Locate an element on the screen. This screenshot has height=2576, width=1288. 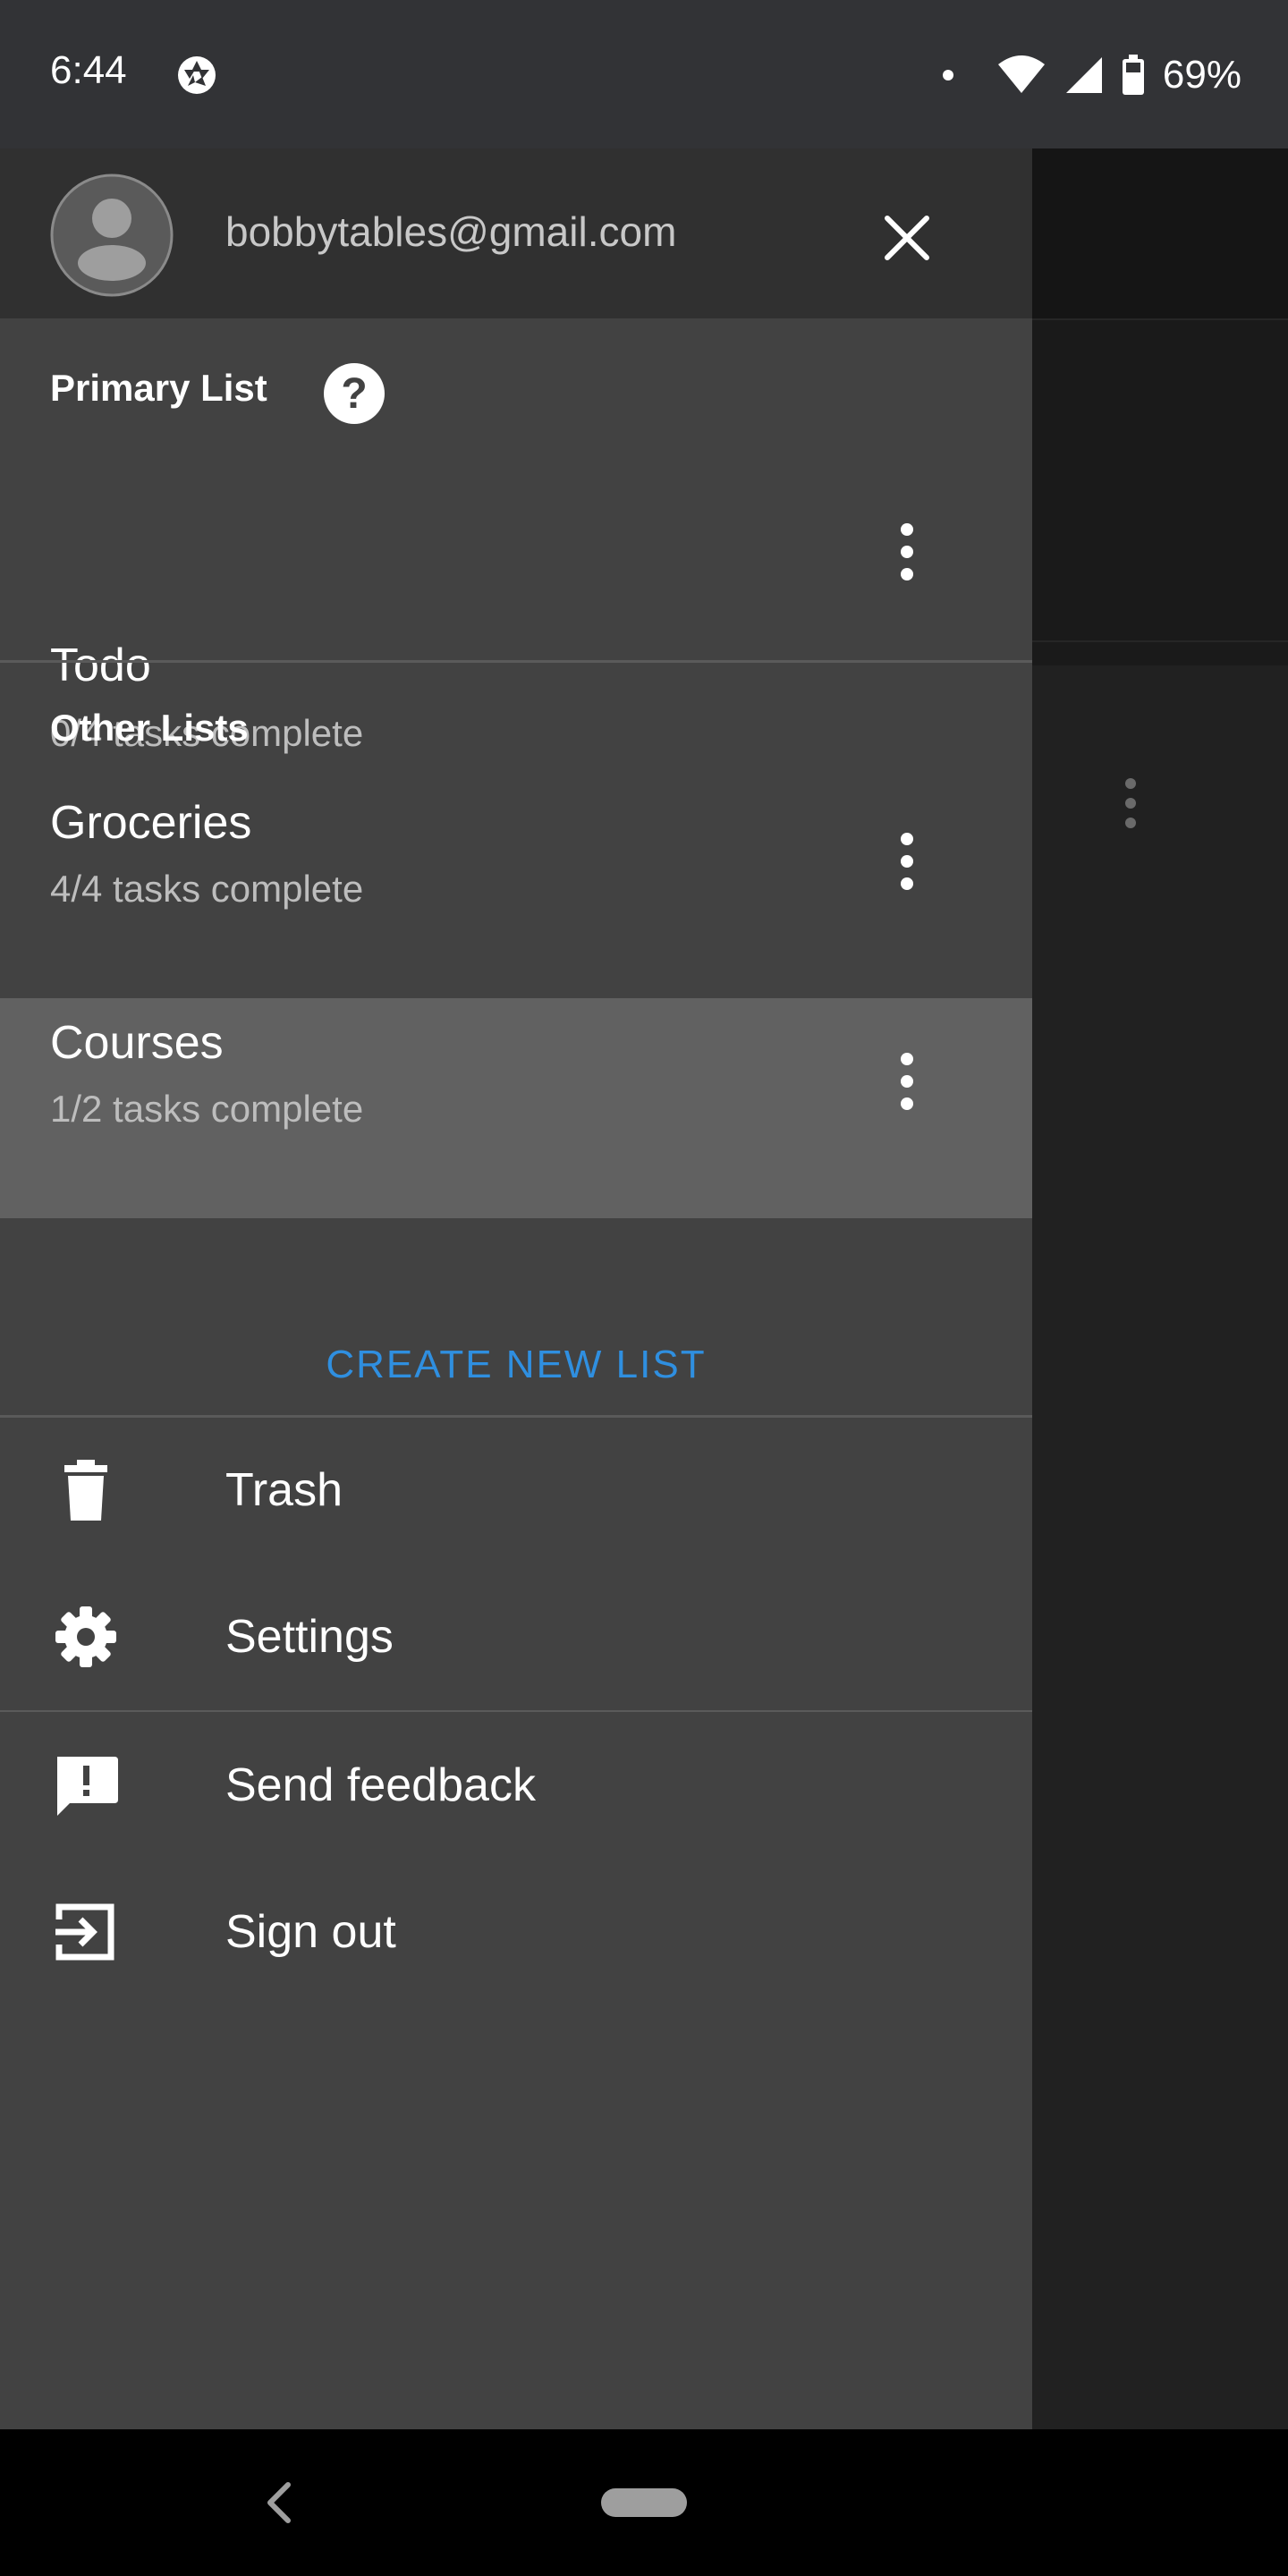
background-more-icon is located at coordinates (1130, 803).